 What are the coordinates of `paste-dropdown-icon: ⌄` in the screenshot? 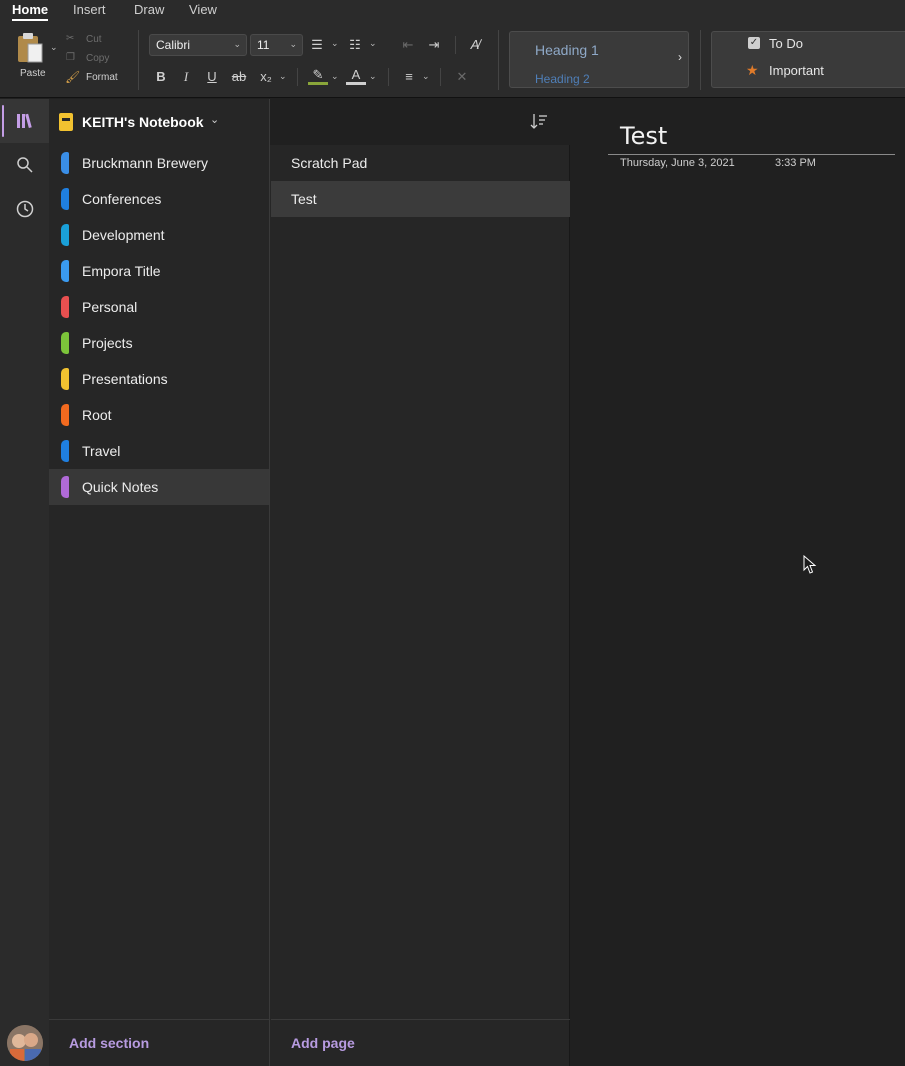 It's located at (54, 47).